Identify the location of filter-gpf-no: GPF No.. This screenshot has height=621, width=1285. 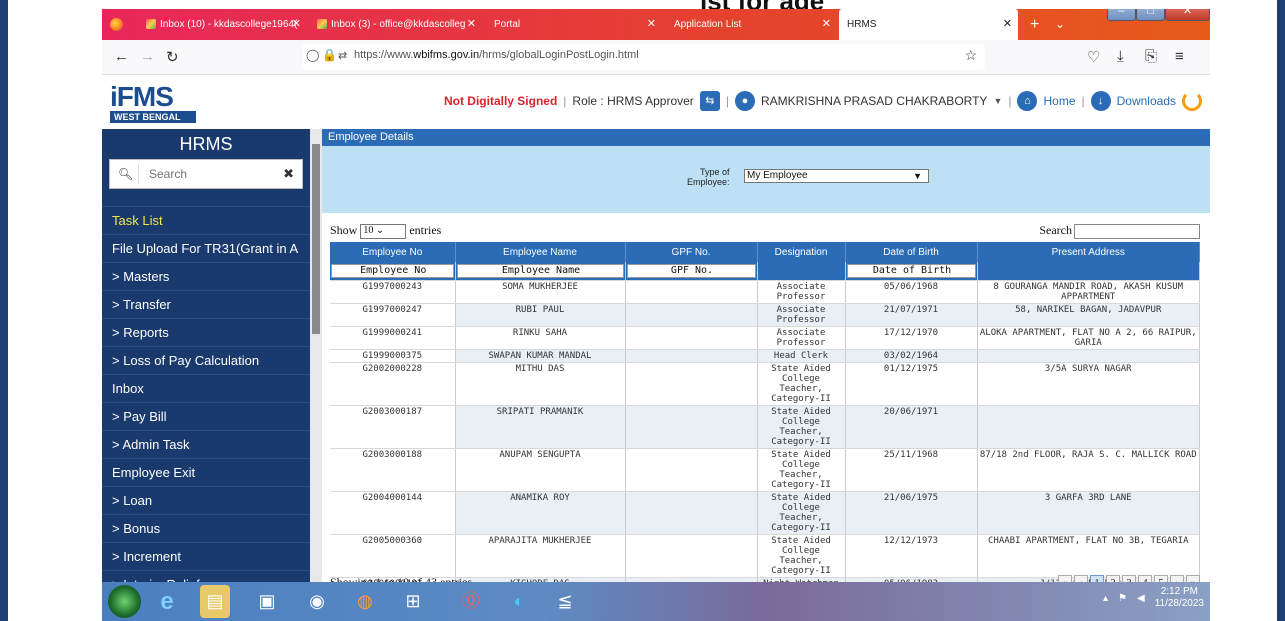
(691, 271).